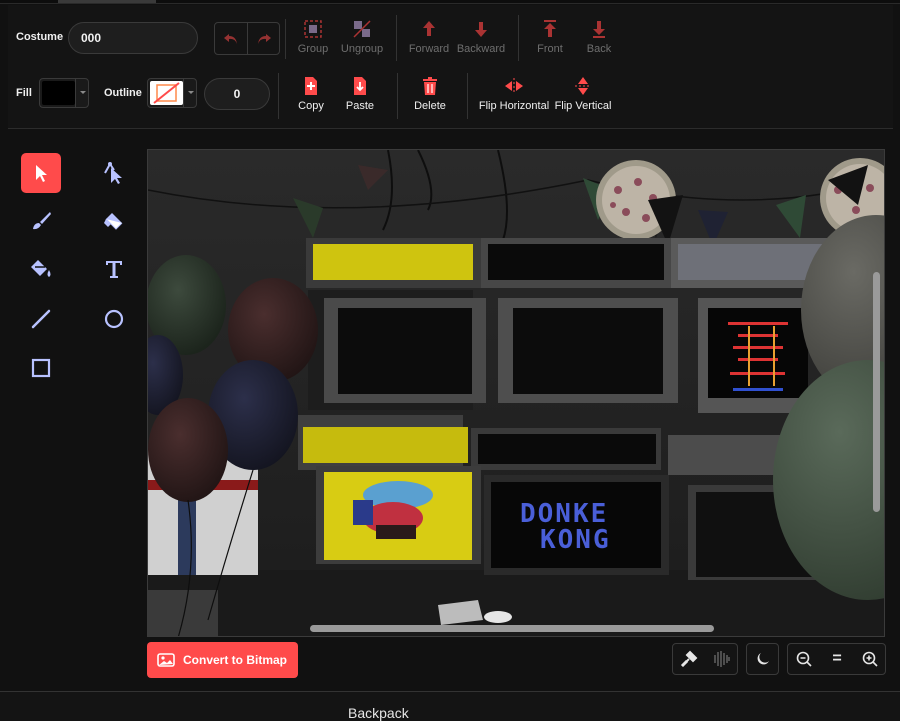 The width and height of the screenshot is (900, 721). Describe the element at coordinates (583, 86) in the screenshot. I see `flip-vertical-icon` at that location.